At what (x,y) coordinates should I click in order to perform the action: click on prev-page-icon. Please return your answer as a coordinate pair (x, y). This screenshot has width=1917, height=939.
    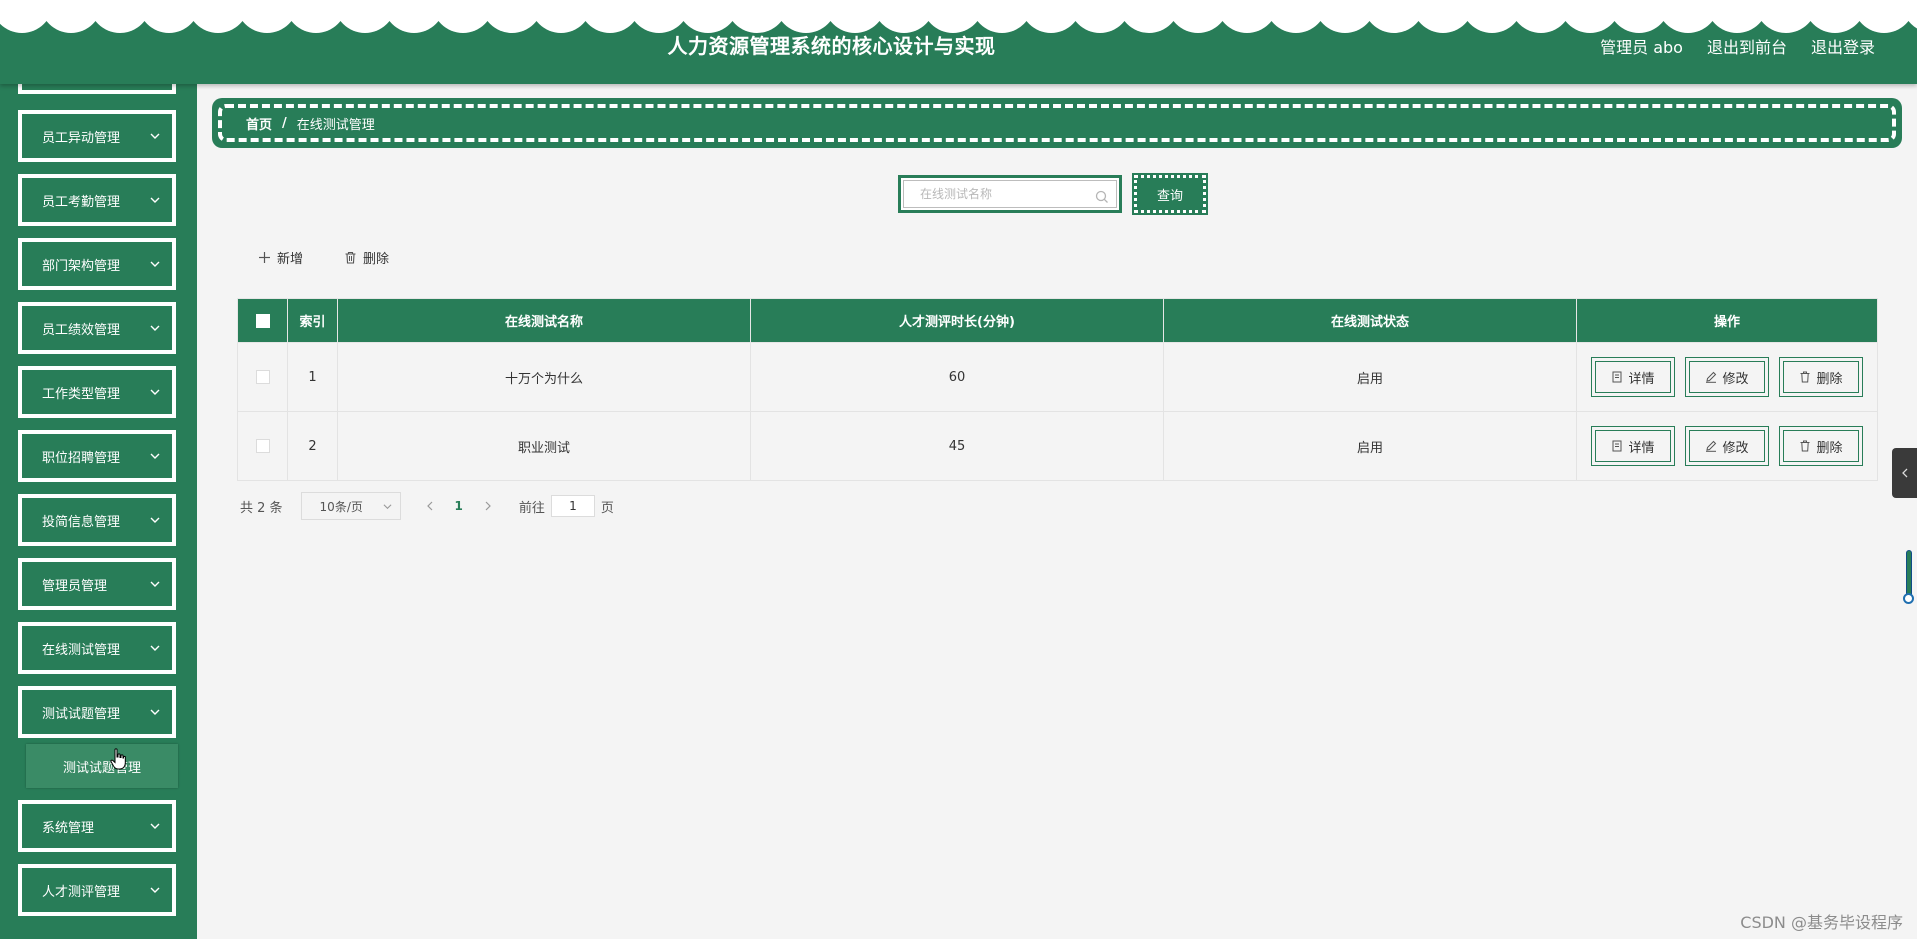
    Looking at the image, I should click on (430, 506).